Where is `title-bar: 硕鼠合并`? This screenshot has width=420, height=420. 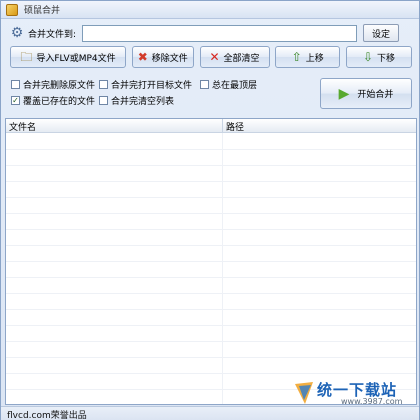
title-bar: 硕鼠合并 is located at coordinates (210, 10).